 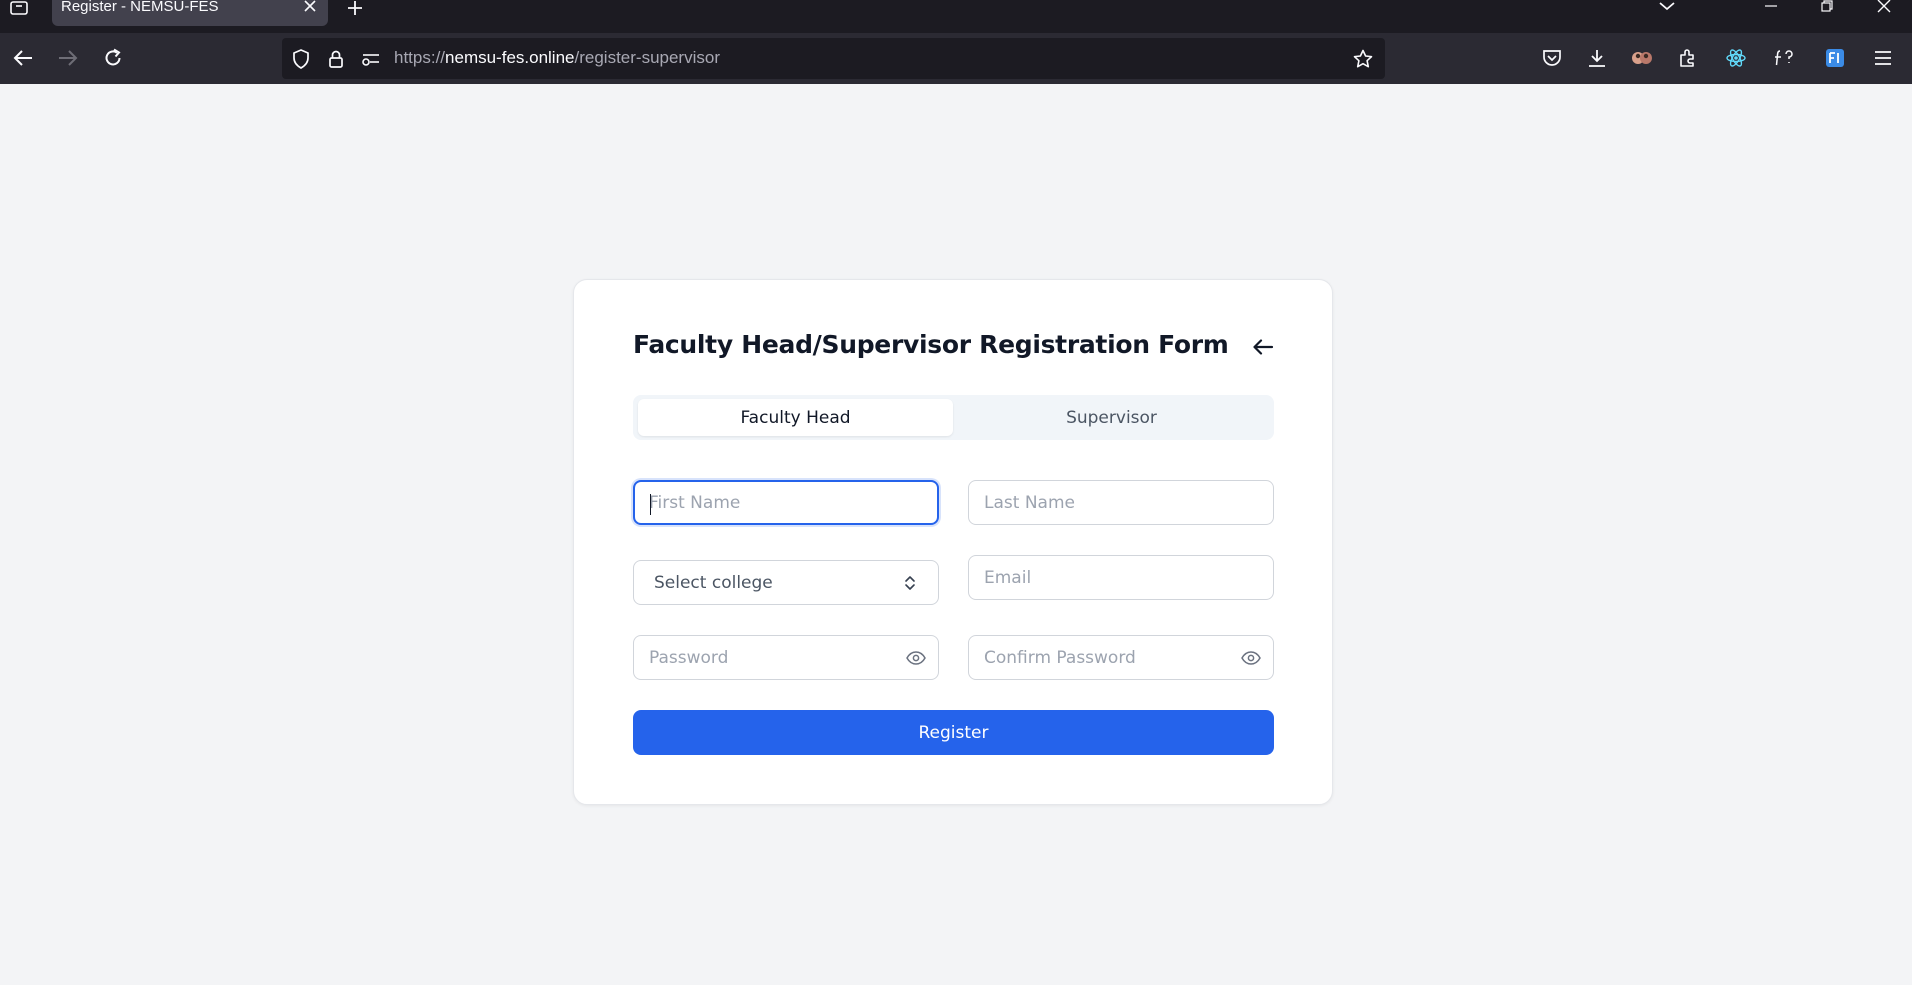 What do you see at coordinates (916, 658) in the screenshot?
I see `show-password-eye-icon` at bounding box center [916, 658].